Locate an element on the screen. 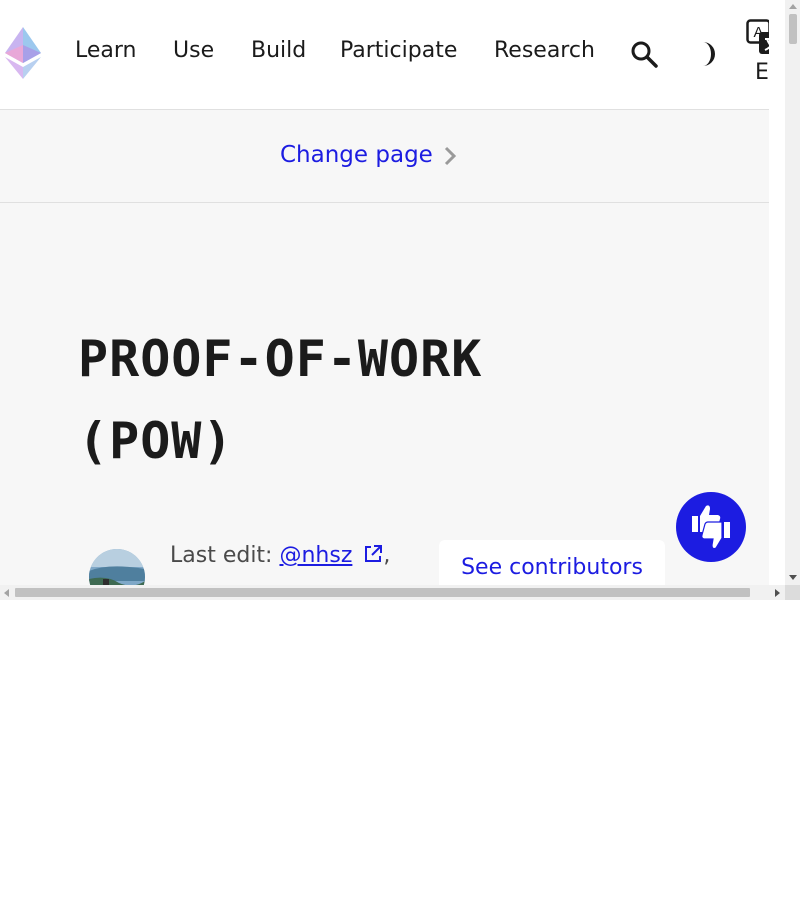 The height and width of the screenshot is (900, 800). scroll-down-arrow-icon is located at coordinates (793, 577).